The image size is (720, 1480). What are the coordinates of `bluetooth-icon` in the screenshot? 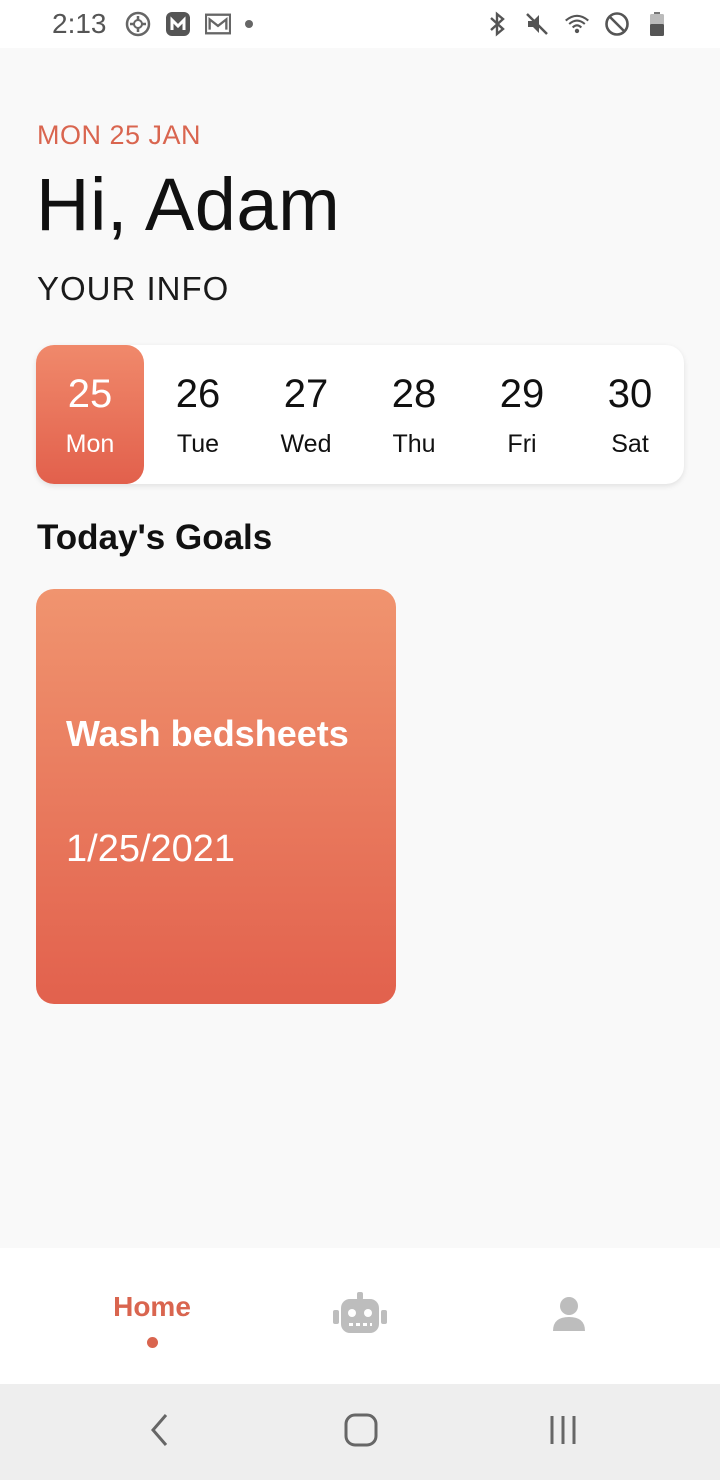 It's located at (497, 24).